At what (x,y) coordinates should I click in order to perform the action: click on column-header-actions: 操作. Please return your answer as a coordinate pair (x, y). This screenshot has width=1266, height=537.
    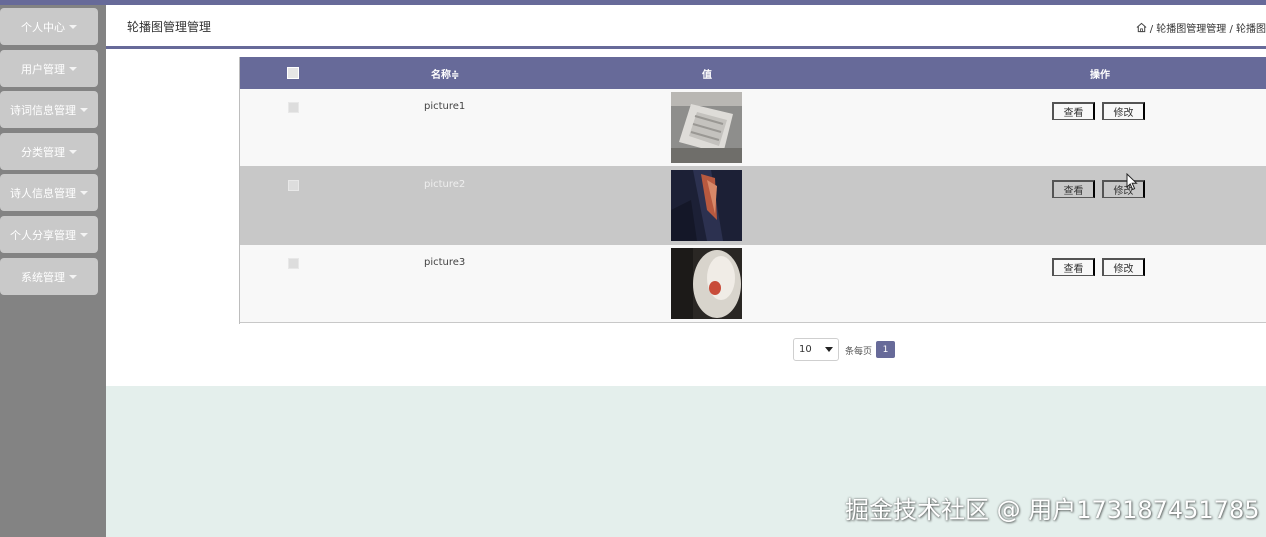
    Looking at the image, I should click on (1100, 75).